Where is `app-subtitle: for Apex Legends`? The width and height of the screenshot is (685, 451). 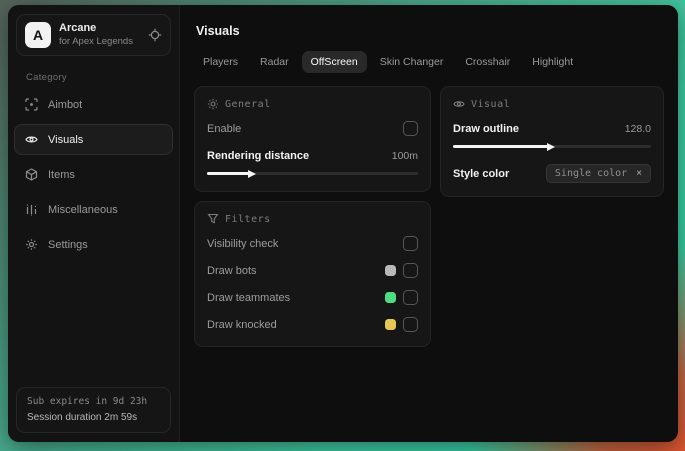
app-subtitle: for Apex Legends is located at coordinates (96, 41).